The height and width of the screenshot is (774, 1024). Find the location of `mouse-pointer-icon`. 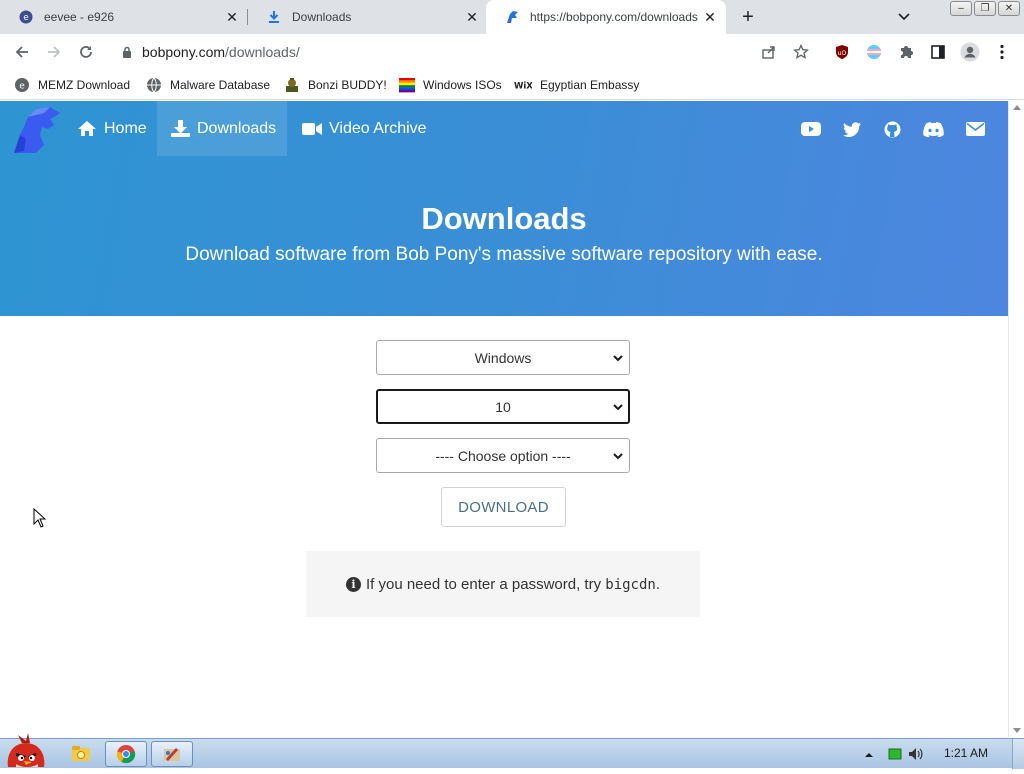

mouse-pointer-icon is located at coordinates (40, 520).